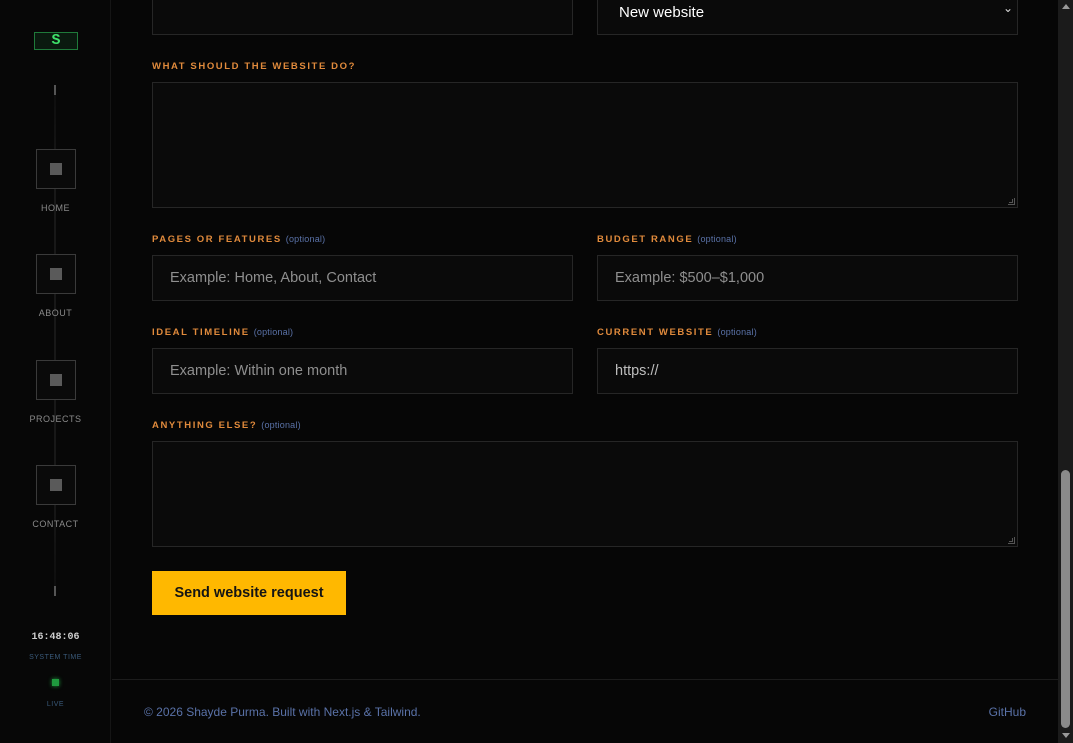  I want to click on timeline-input: Example: Within one month, so click(362, 371).